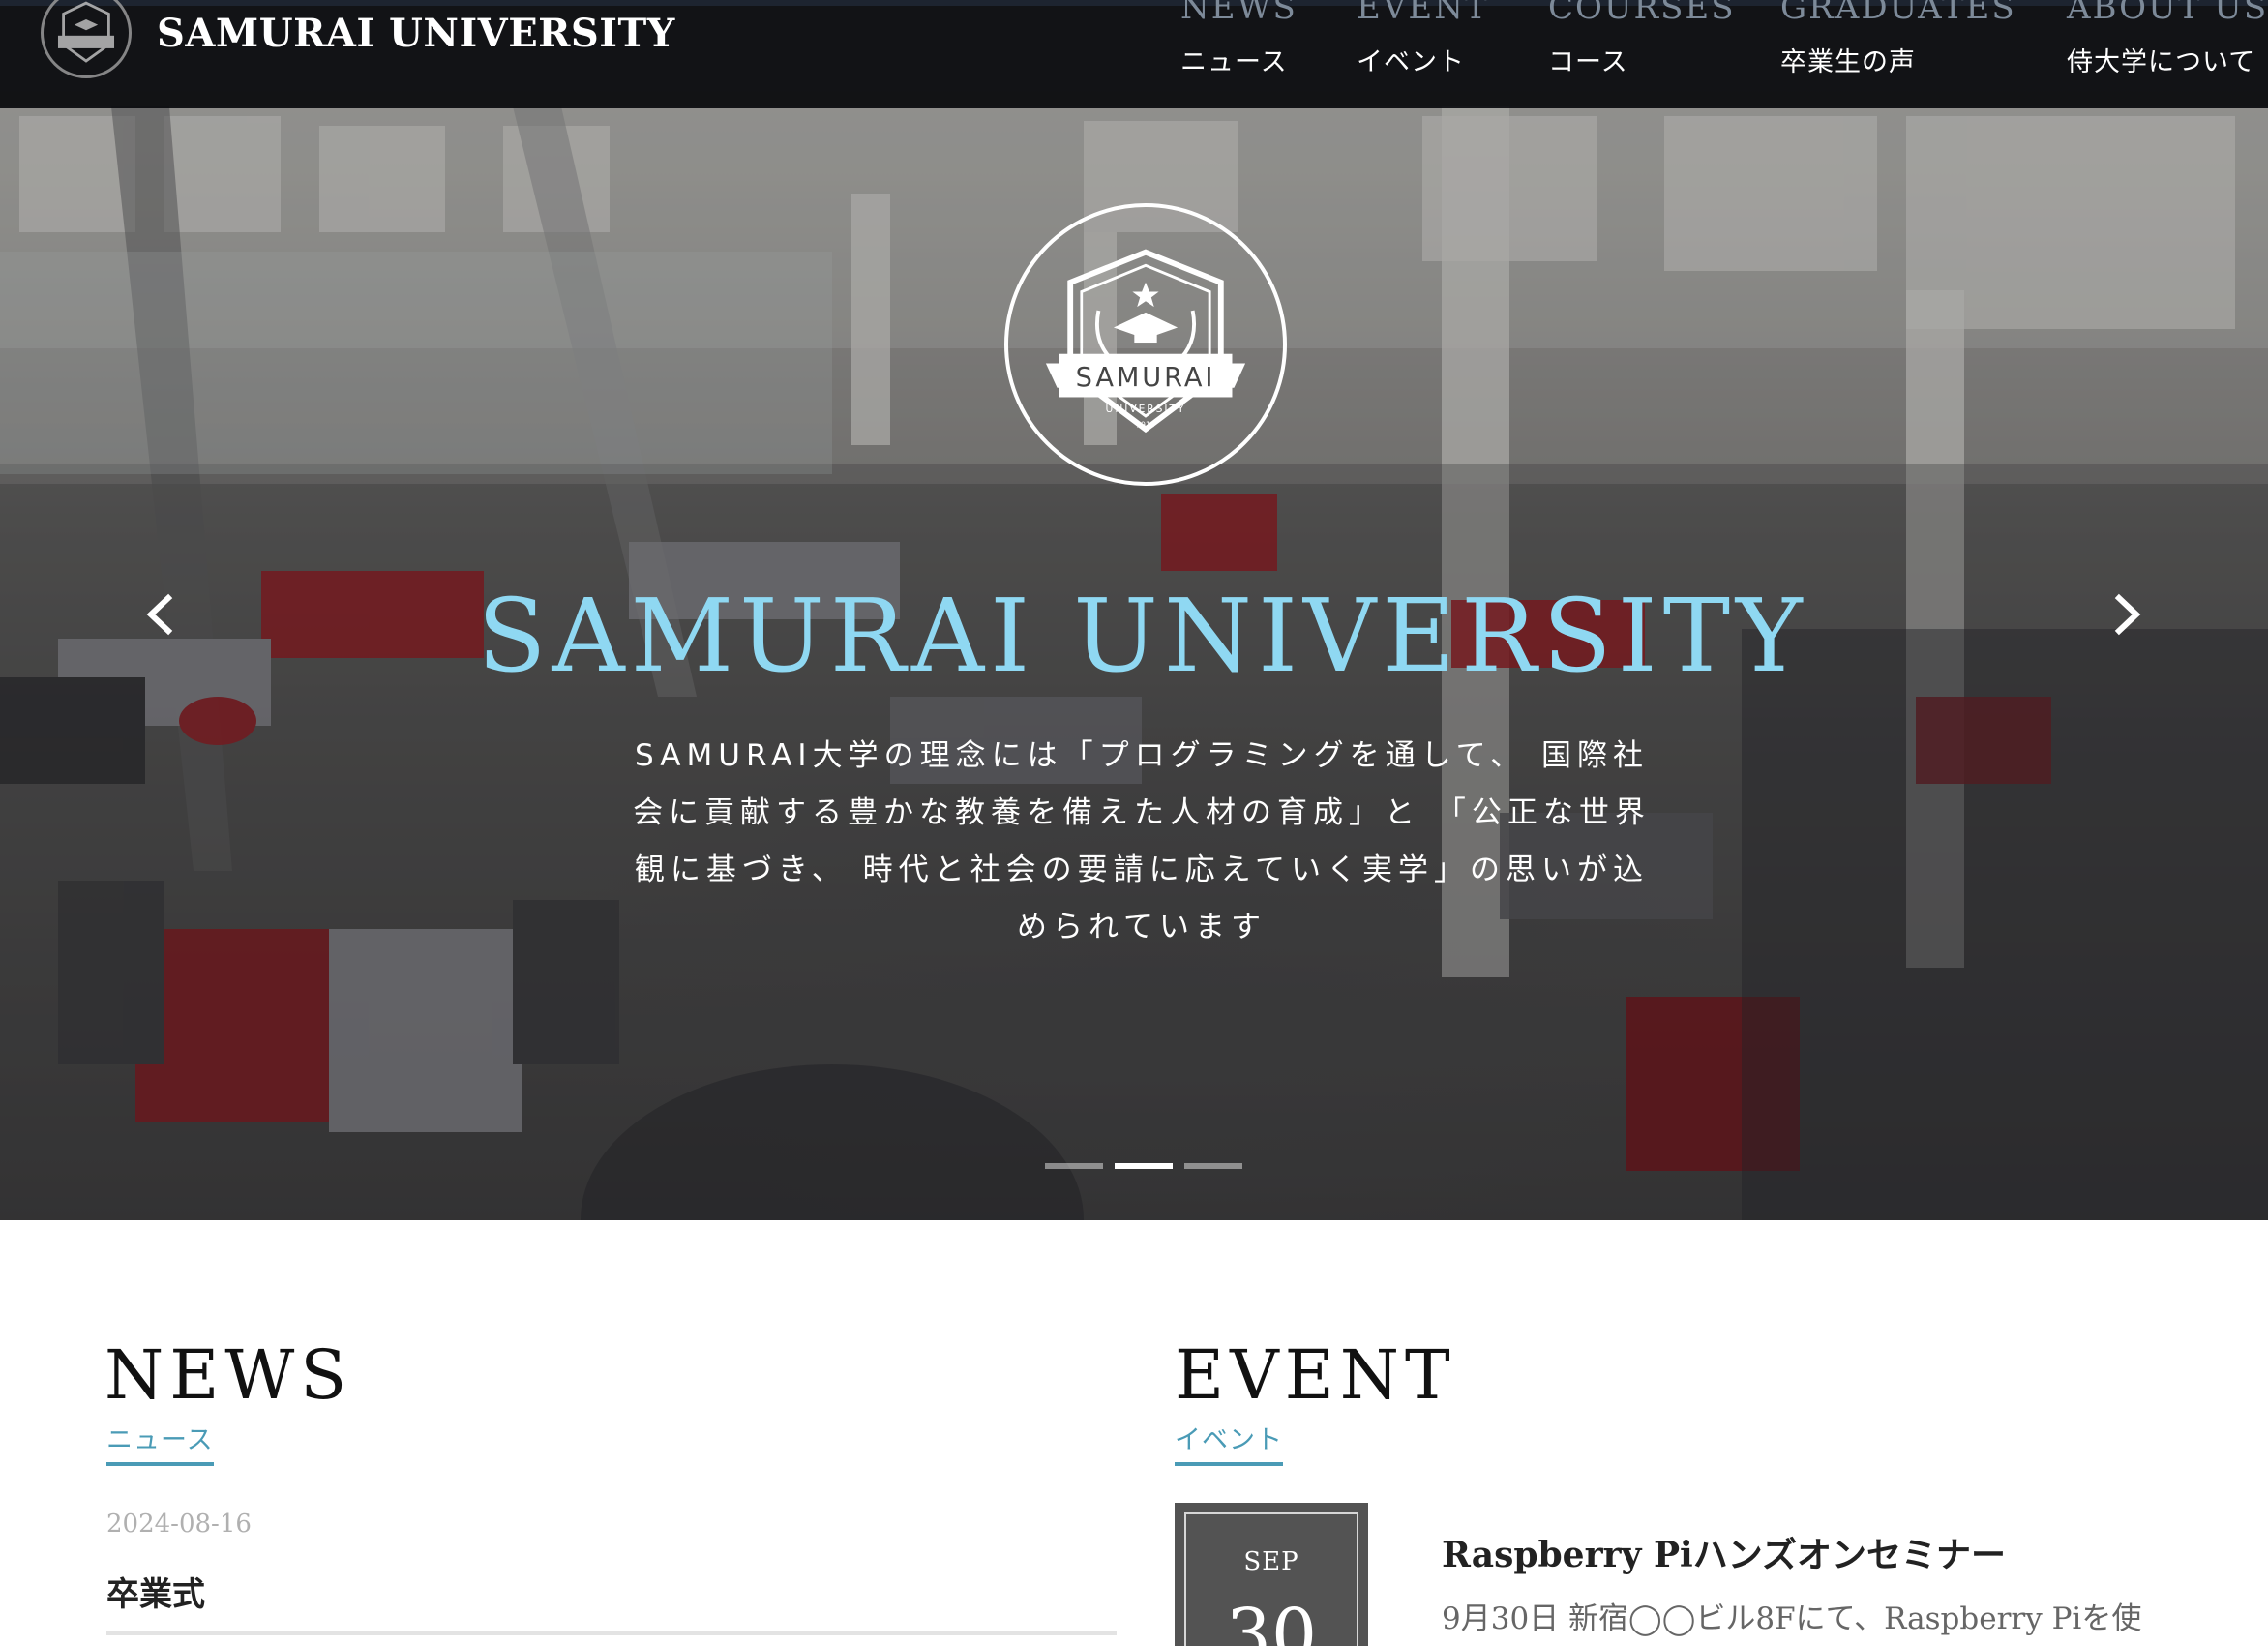 The height and width of the screenshot is (1646, 2268). Describe the element at coordinates (1588, 62) in the screenshot. I see `nav-item-courses-jp: コース` at that location.